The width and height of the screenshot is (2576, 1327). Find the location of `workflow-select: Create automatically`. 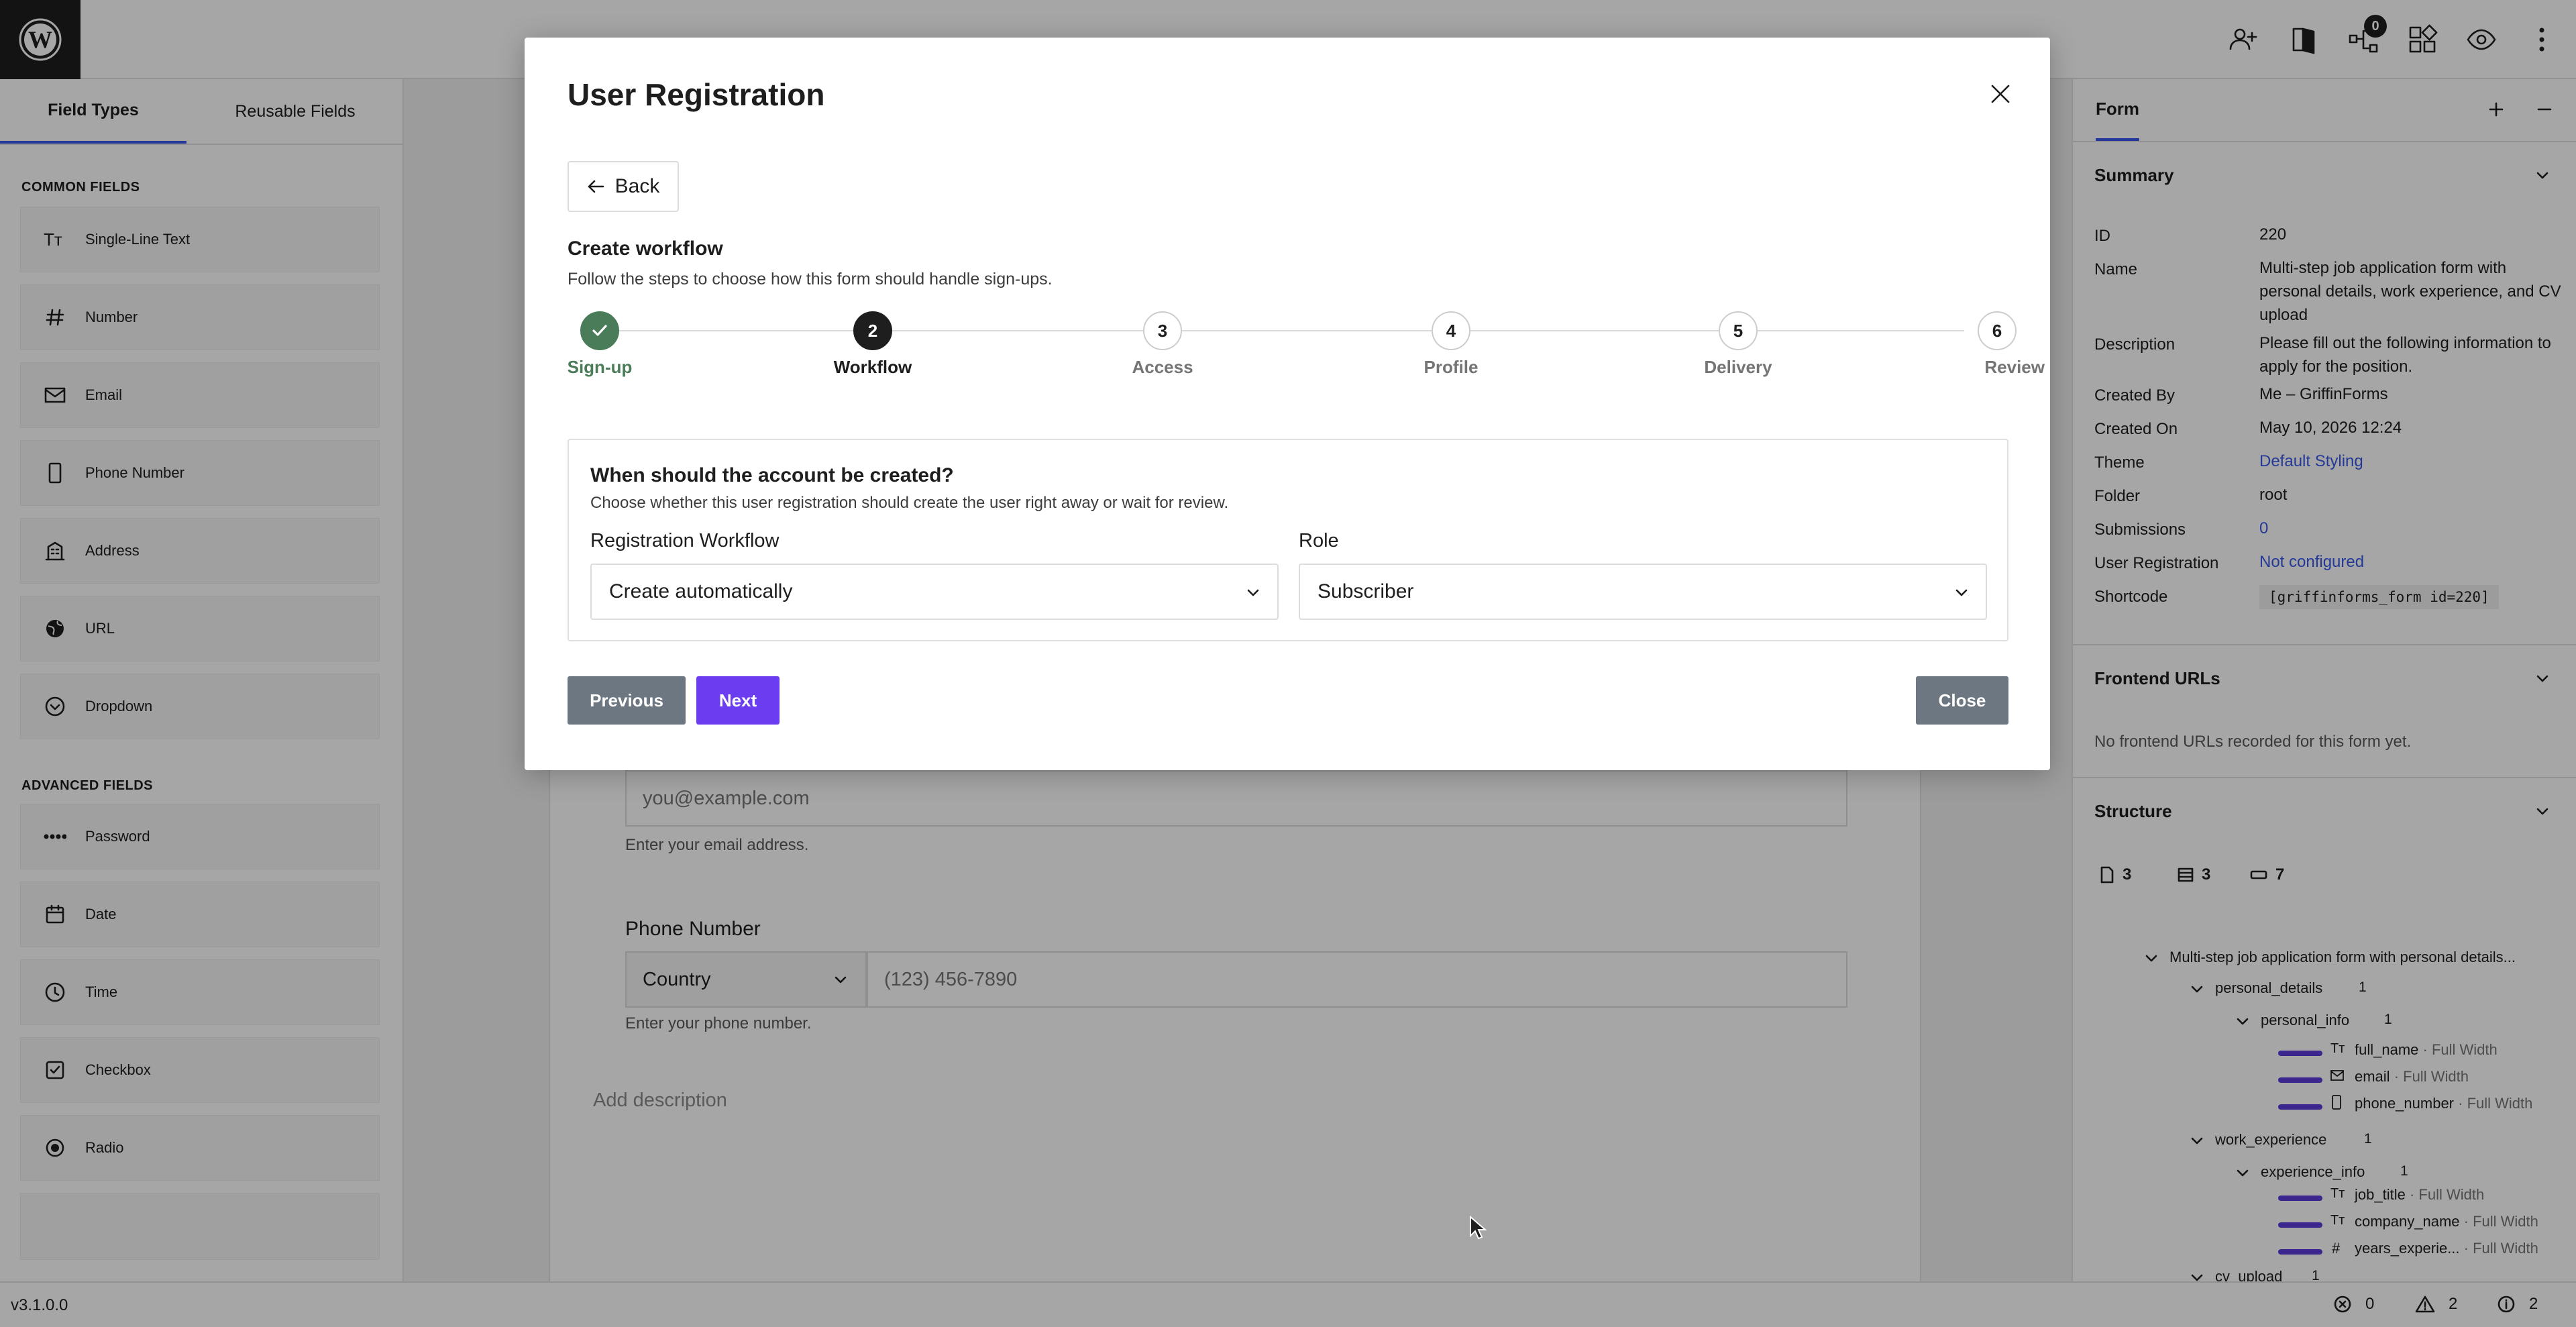

workflow-select: Create automatically is located at coordinates (934, 592).